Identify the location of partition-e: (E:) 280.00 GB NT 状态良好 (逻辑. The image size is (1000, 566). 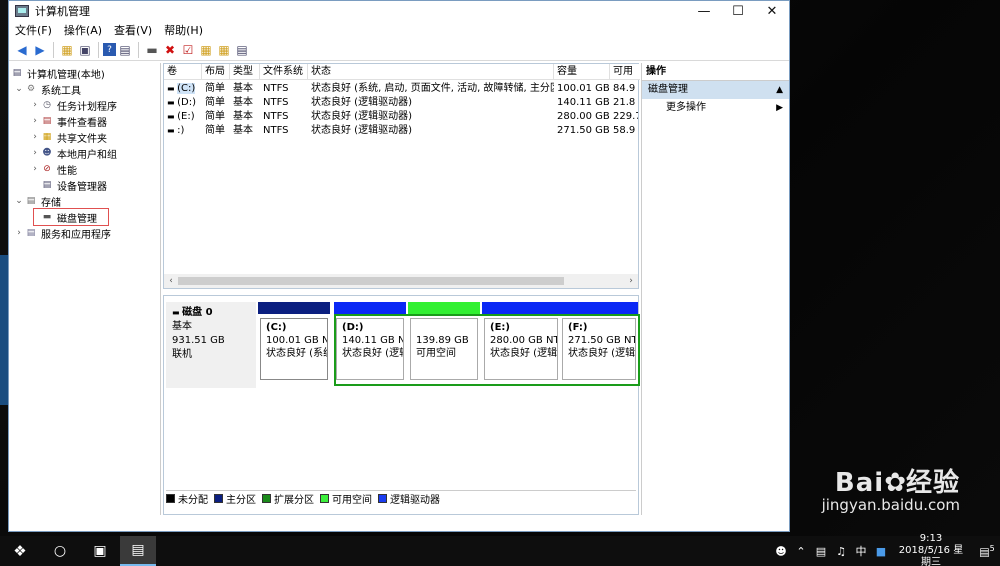
(521, 343).